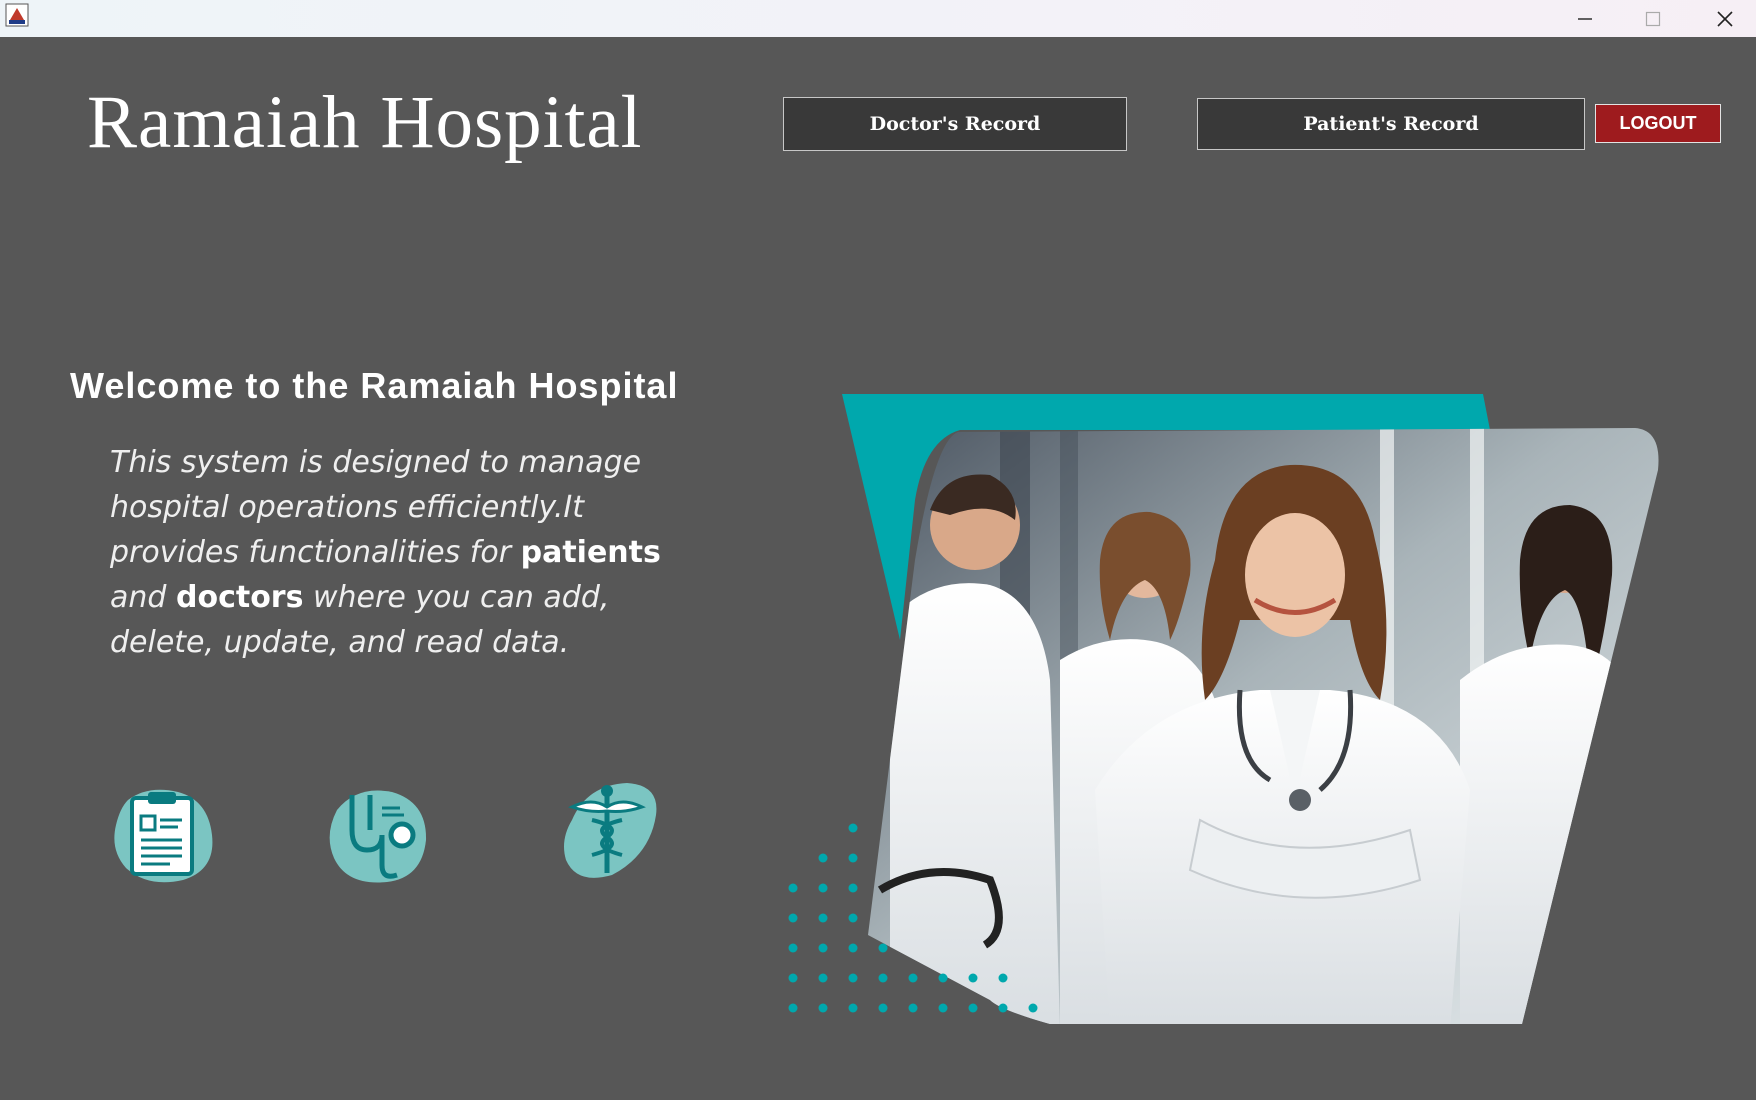 This screenshot has width=1756, height=1100. What do you see at coordinates (955, 124) in the screenshot?
I see `doctors-record-button: Doctor's Record` at bounding box center [955, 124].